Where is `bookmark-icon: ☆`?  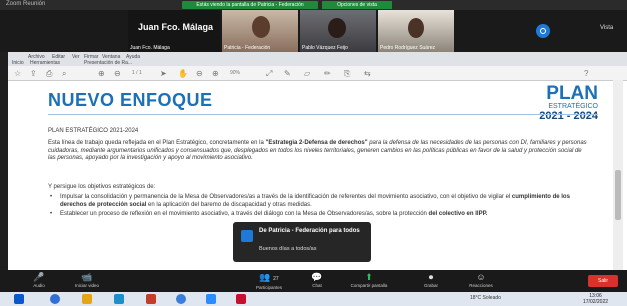 bookmark-icon: ☆ is located at coordinates (17, 73).